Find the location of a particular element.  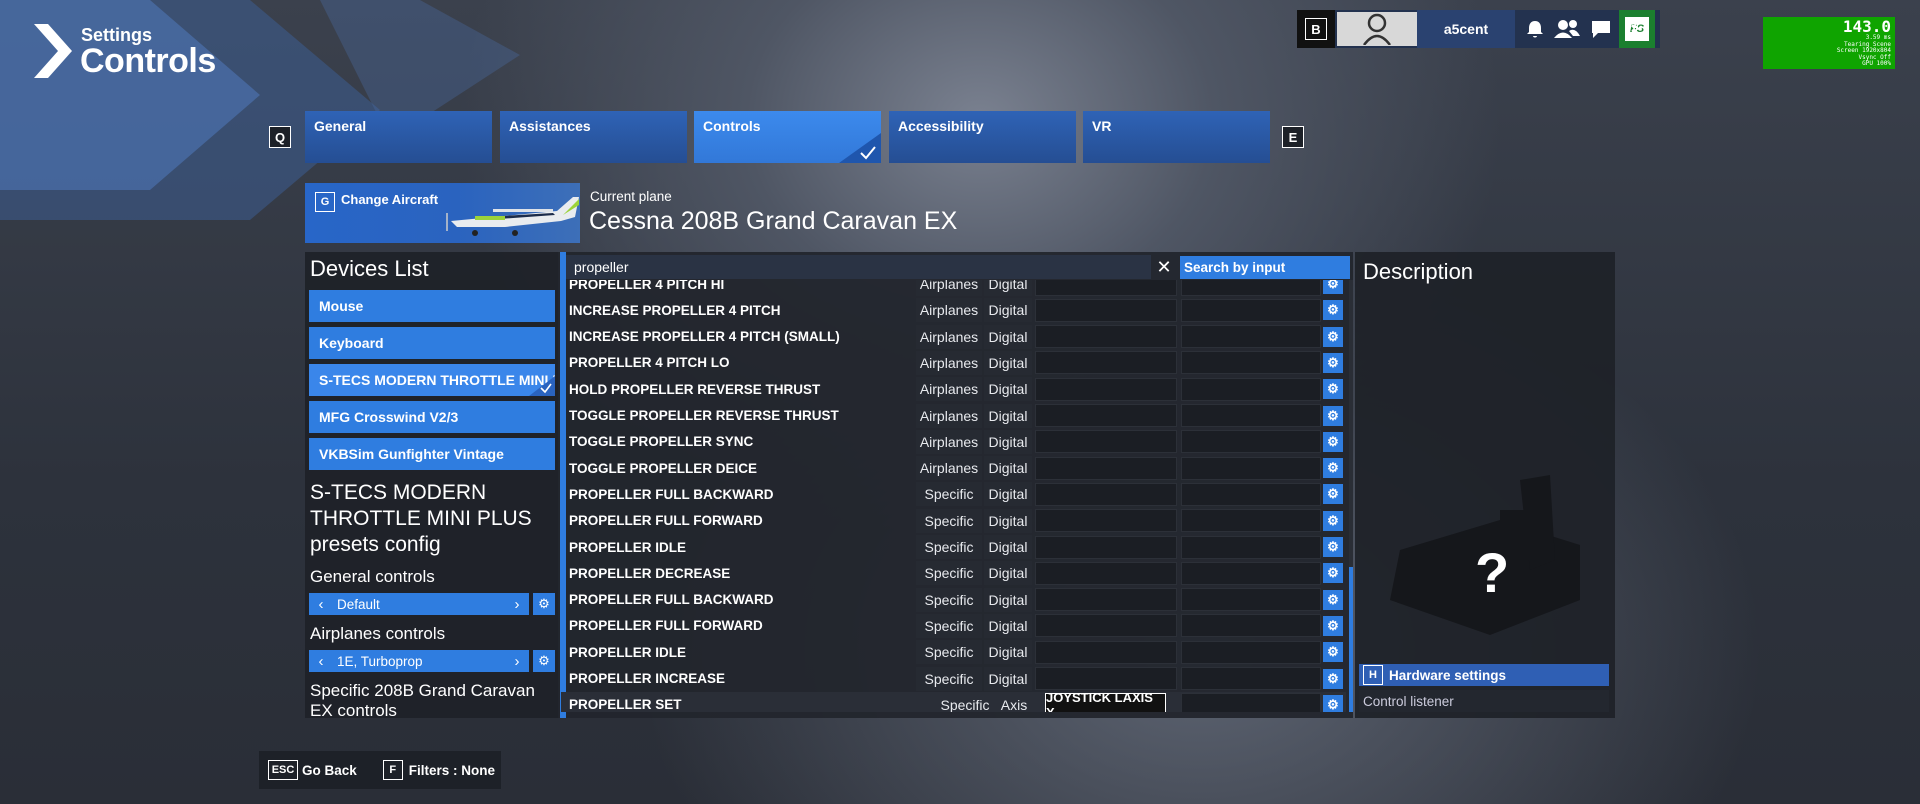

avatar is located at coordinates (1377, 29).